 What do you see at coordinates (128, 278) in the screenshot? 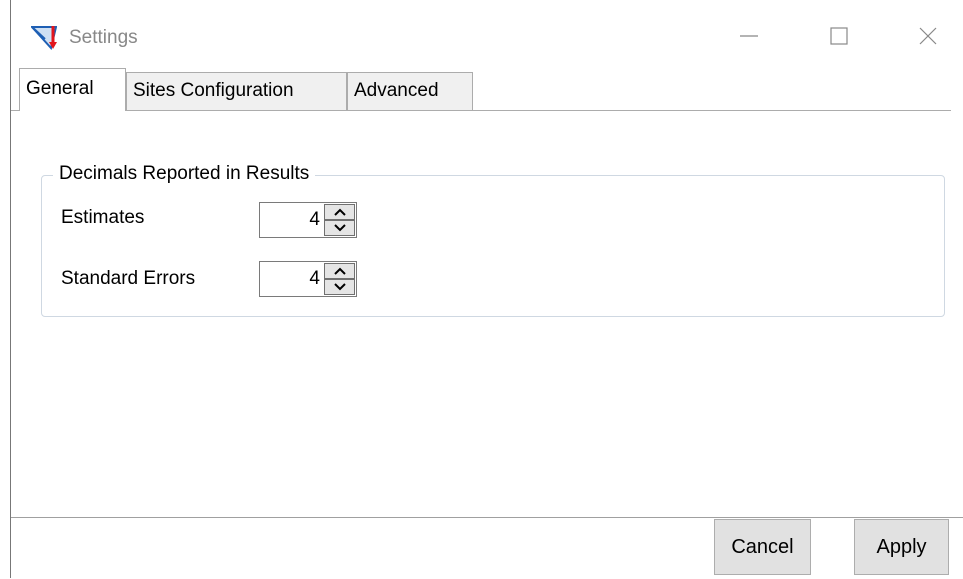
I see `standard-errors-label: Standard Errors` at bounding box center [128, 278].